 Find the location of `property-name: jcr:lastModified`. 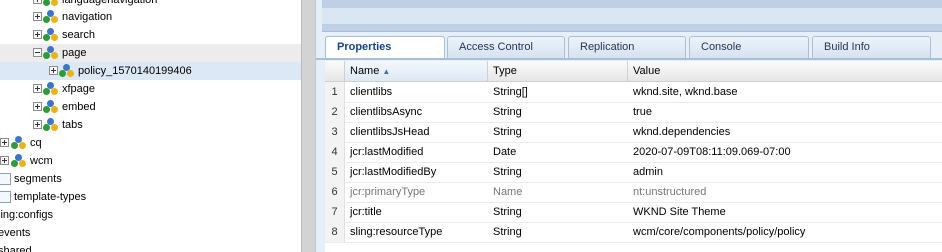

property-name: jcr:lastModified is located at coordinates (387, 152).